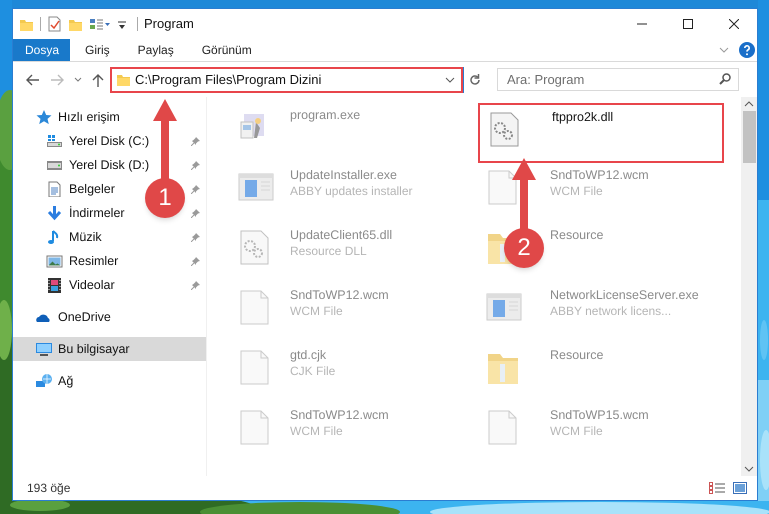 The width and height of the screenshot is (769, 514). What do you see at coordinates (618, 79) in the screenshot?
I see `search-field: Ara: Program` at bounding box center [618, 79].